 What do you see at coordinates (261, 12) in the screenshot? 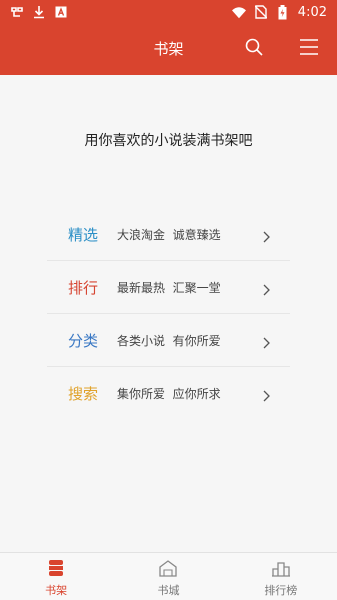
I see `no-sim-icon` at bounding box center [261, 12].